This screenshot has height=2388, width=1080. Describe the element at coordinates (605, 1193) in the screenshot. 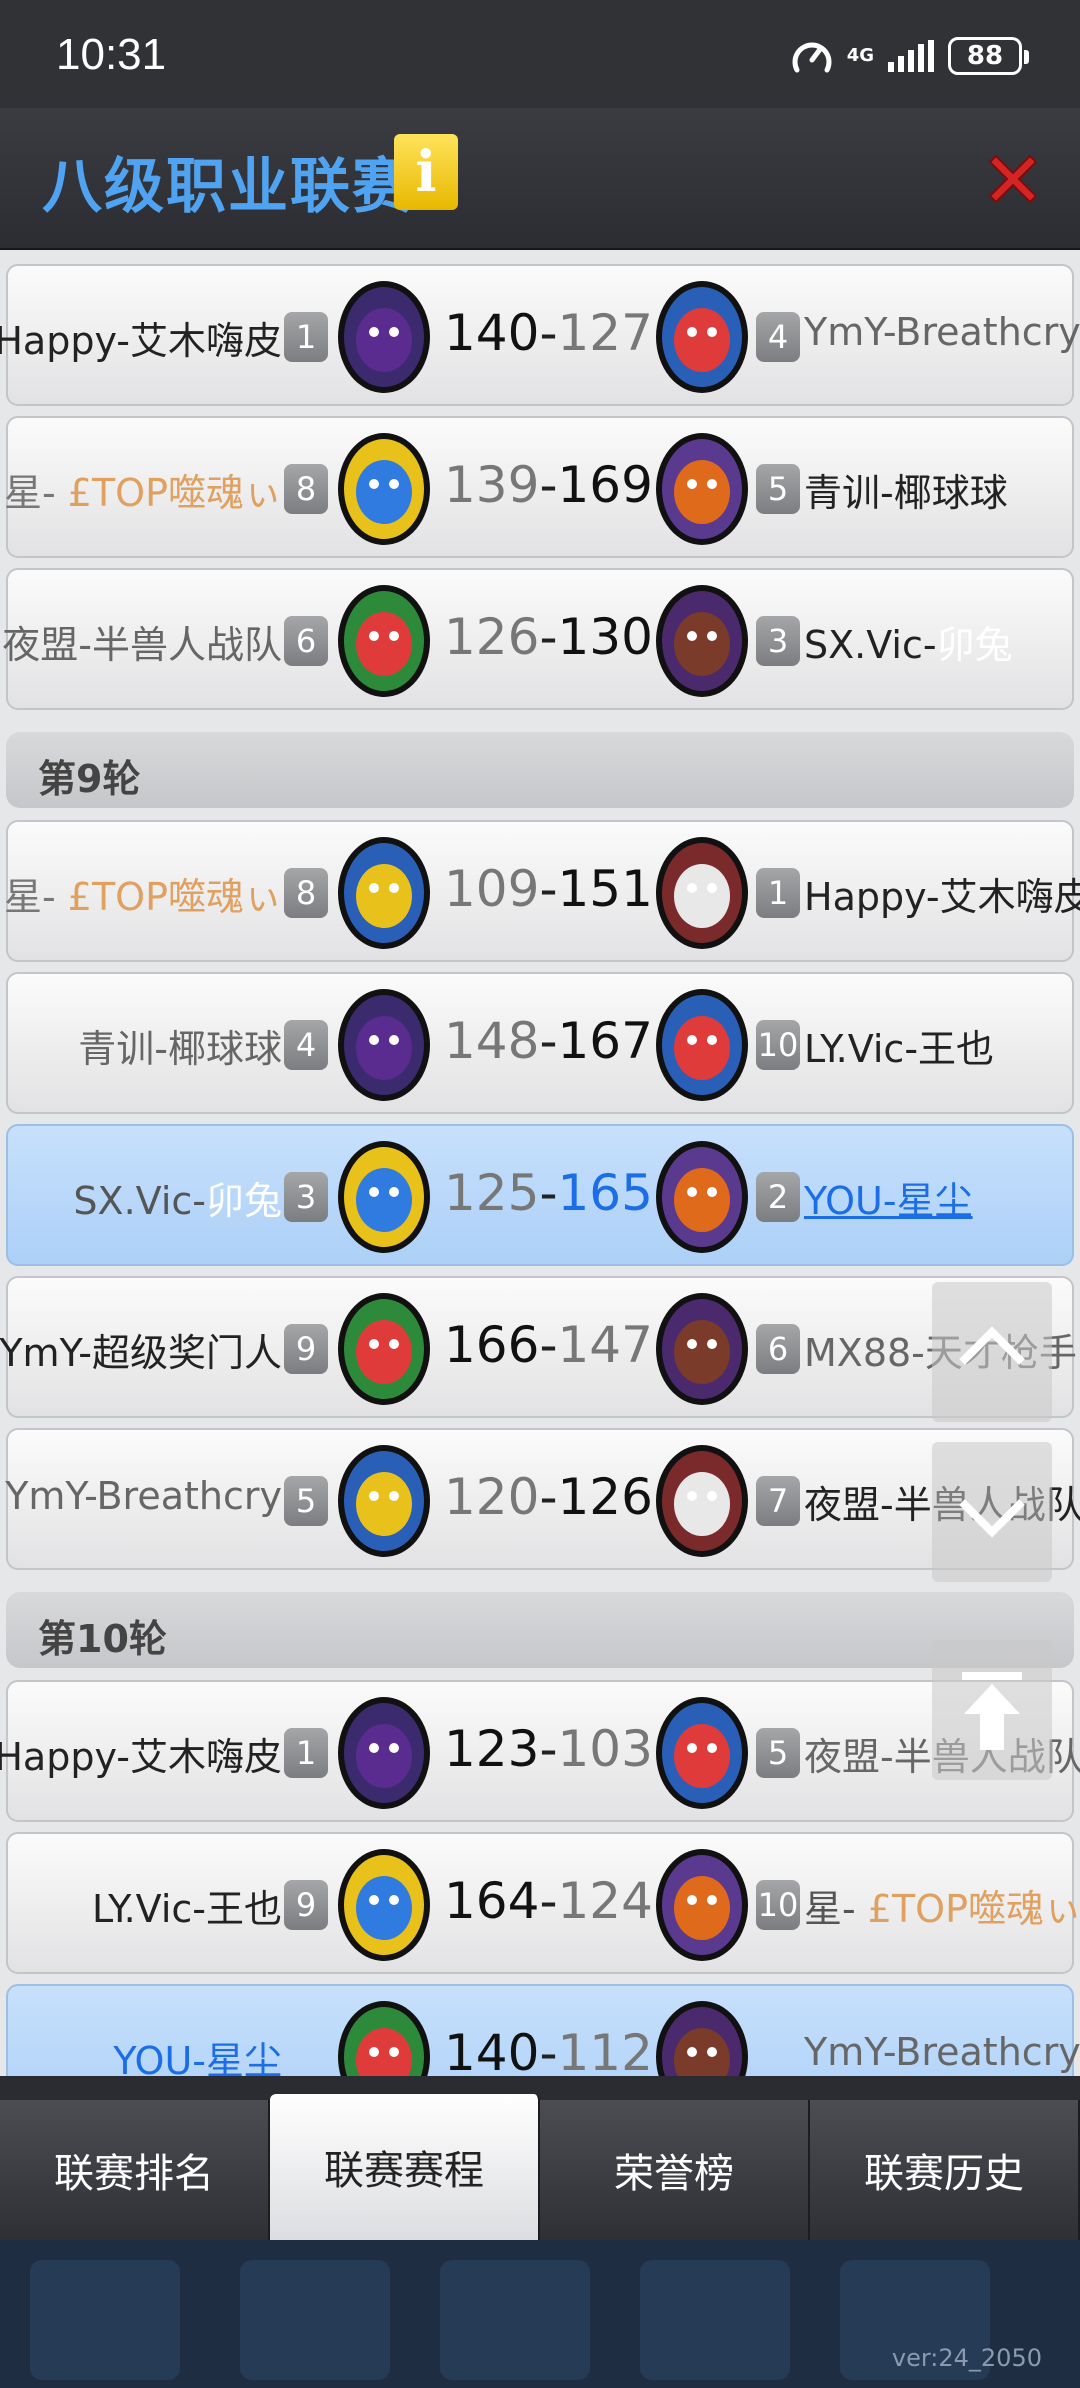

I see `away-score: 165` at that location.